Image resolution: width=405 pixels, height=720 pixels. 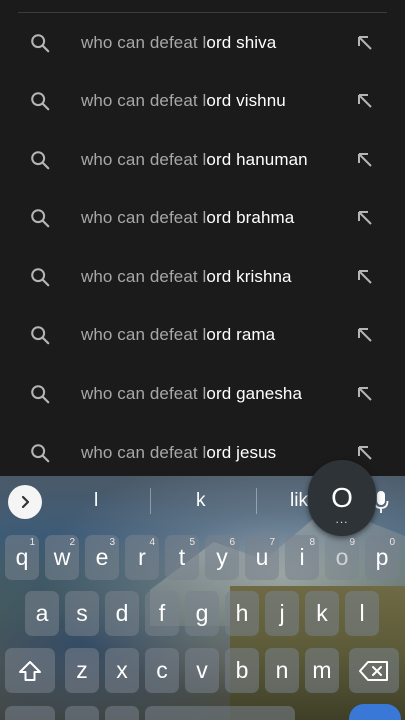 I want to click on key-label: u, so click(x=262, y=557).